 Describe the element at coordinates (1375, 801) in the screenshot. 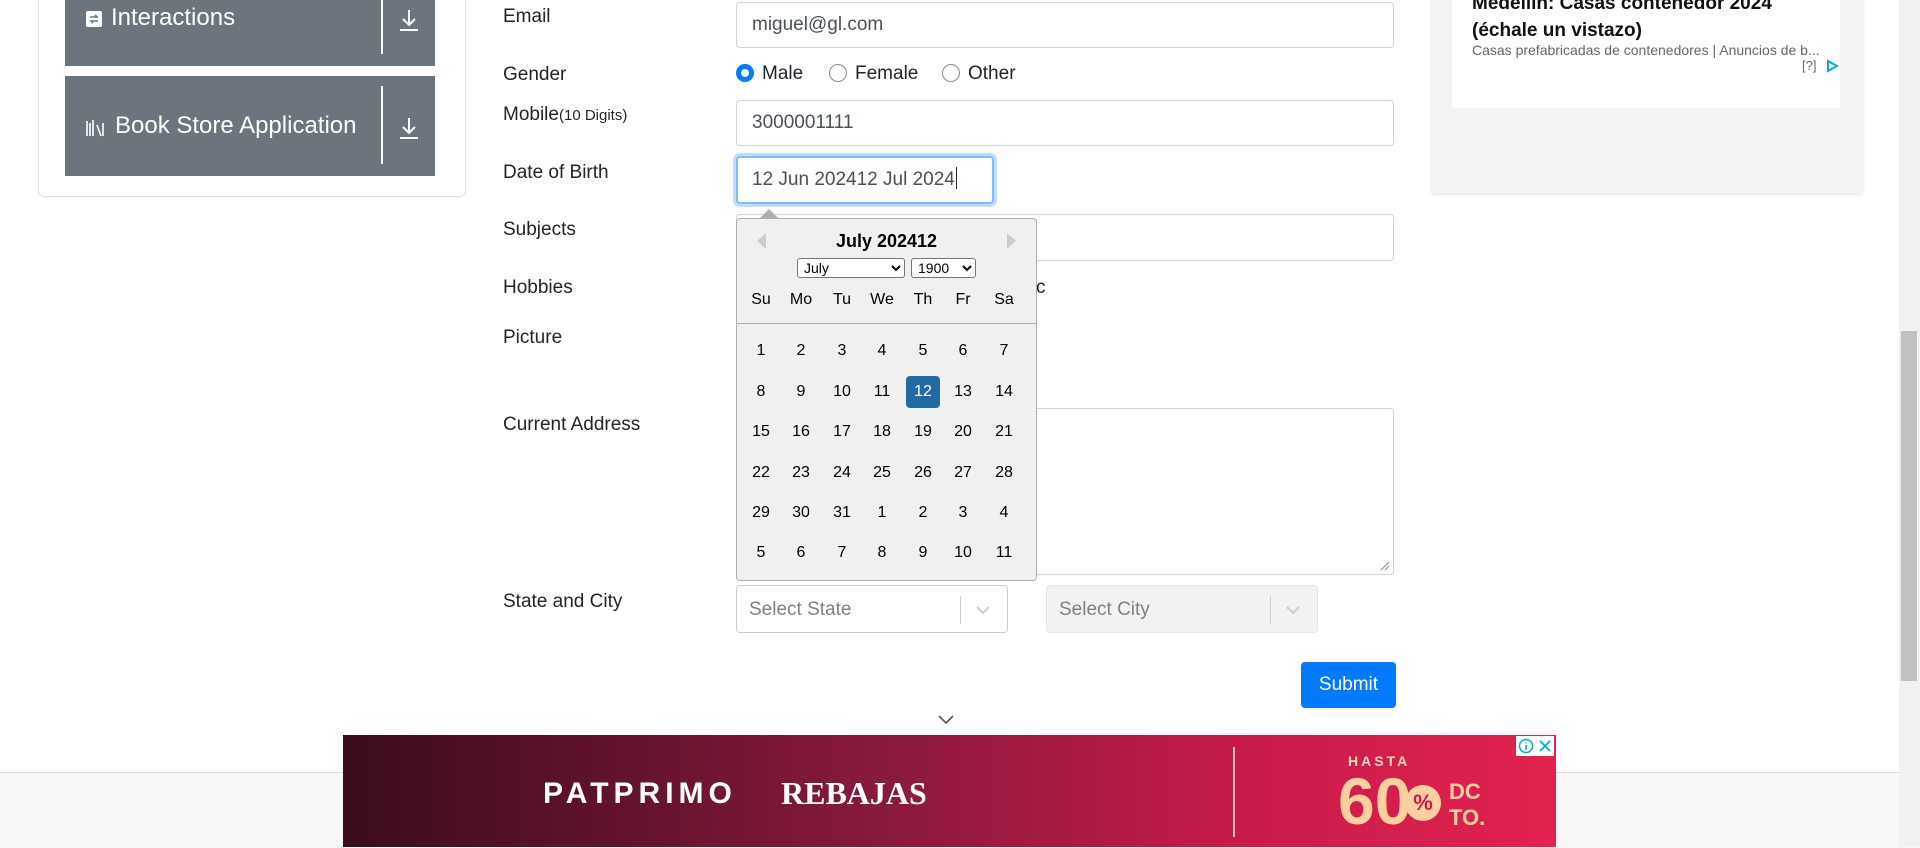

I see `ad-discount-number: 60` at that location.